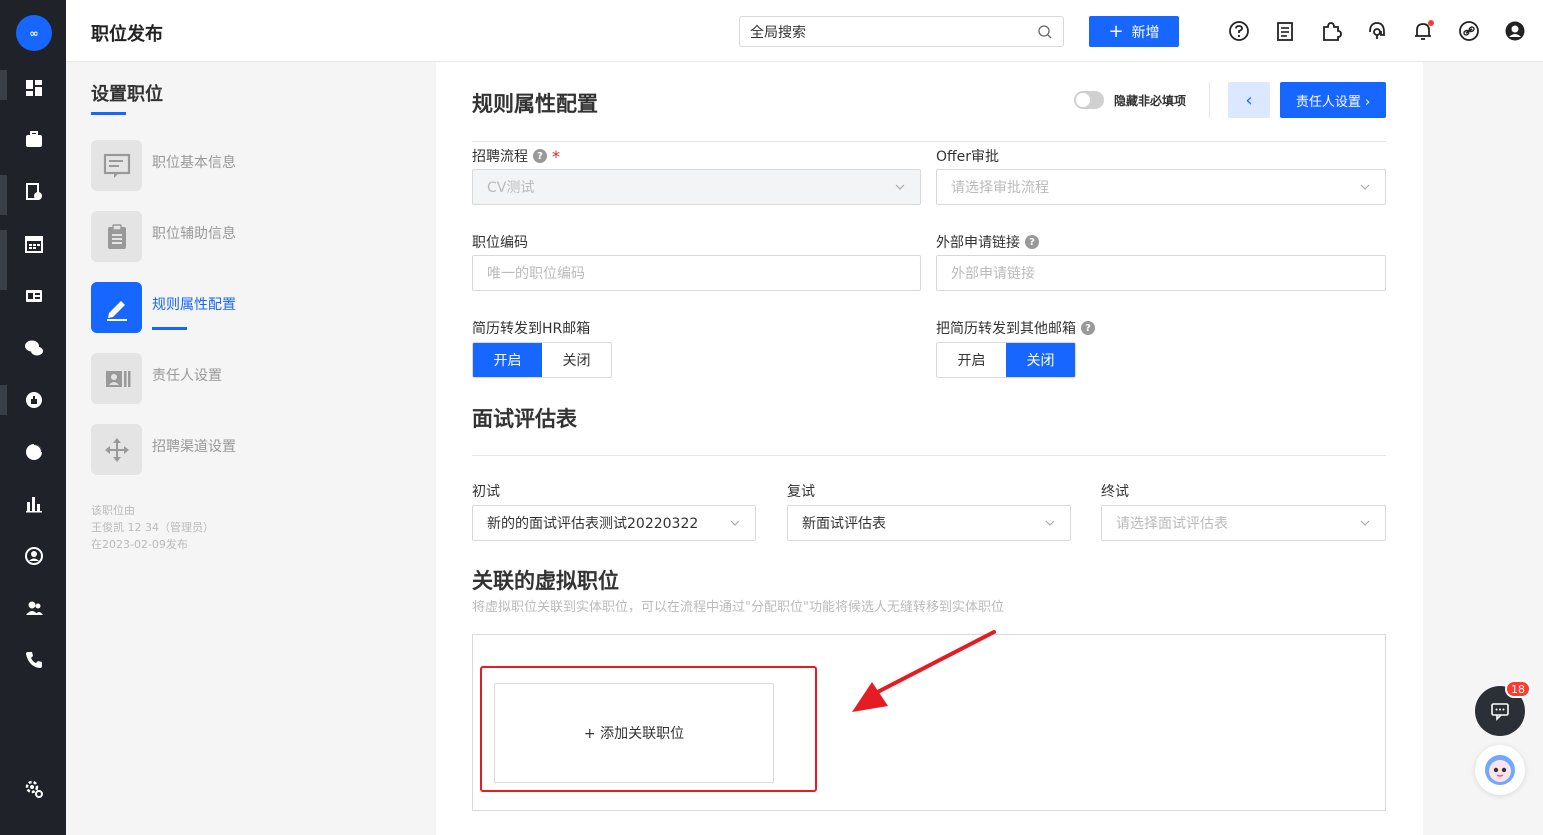  What do you see at coordinates (634, 733) in the screenshot?
I see `add-linked-job-button: + 添加关联职位` at bounding box center [634, 733].